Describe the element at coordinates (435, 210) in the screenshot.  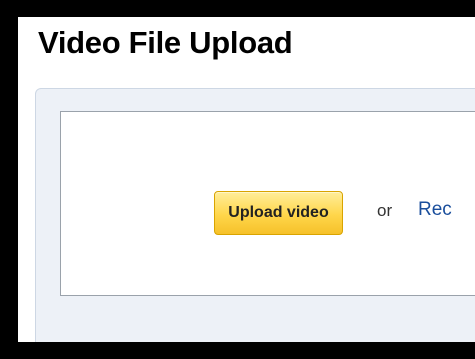
I see `record-video-link: Rec` at that location.